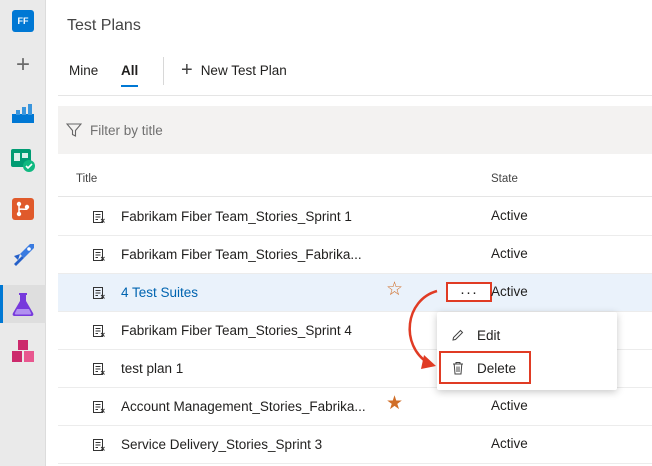 The width and height of the screenshot is (652, 466). I want to click on overview-nav, so click(23, 113).